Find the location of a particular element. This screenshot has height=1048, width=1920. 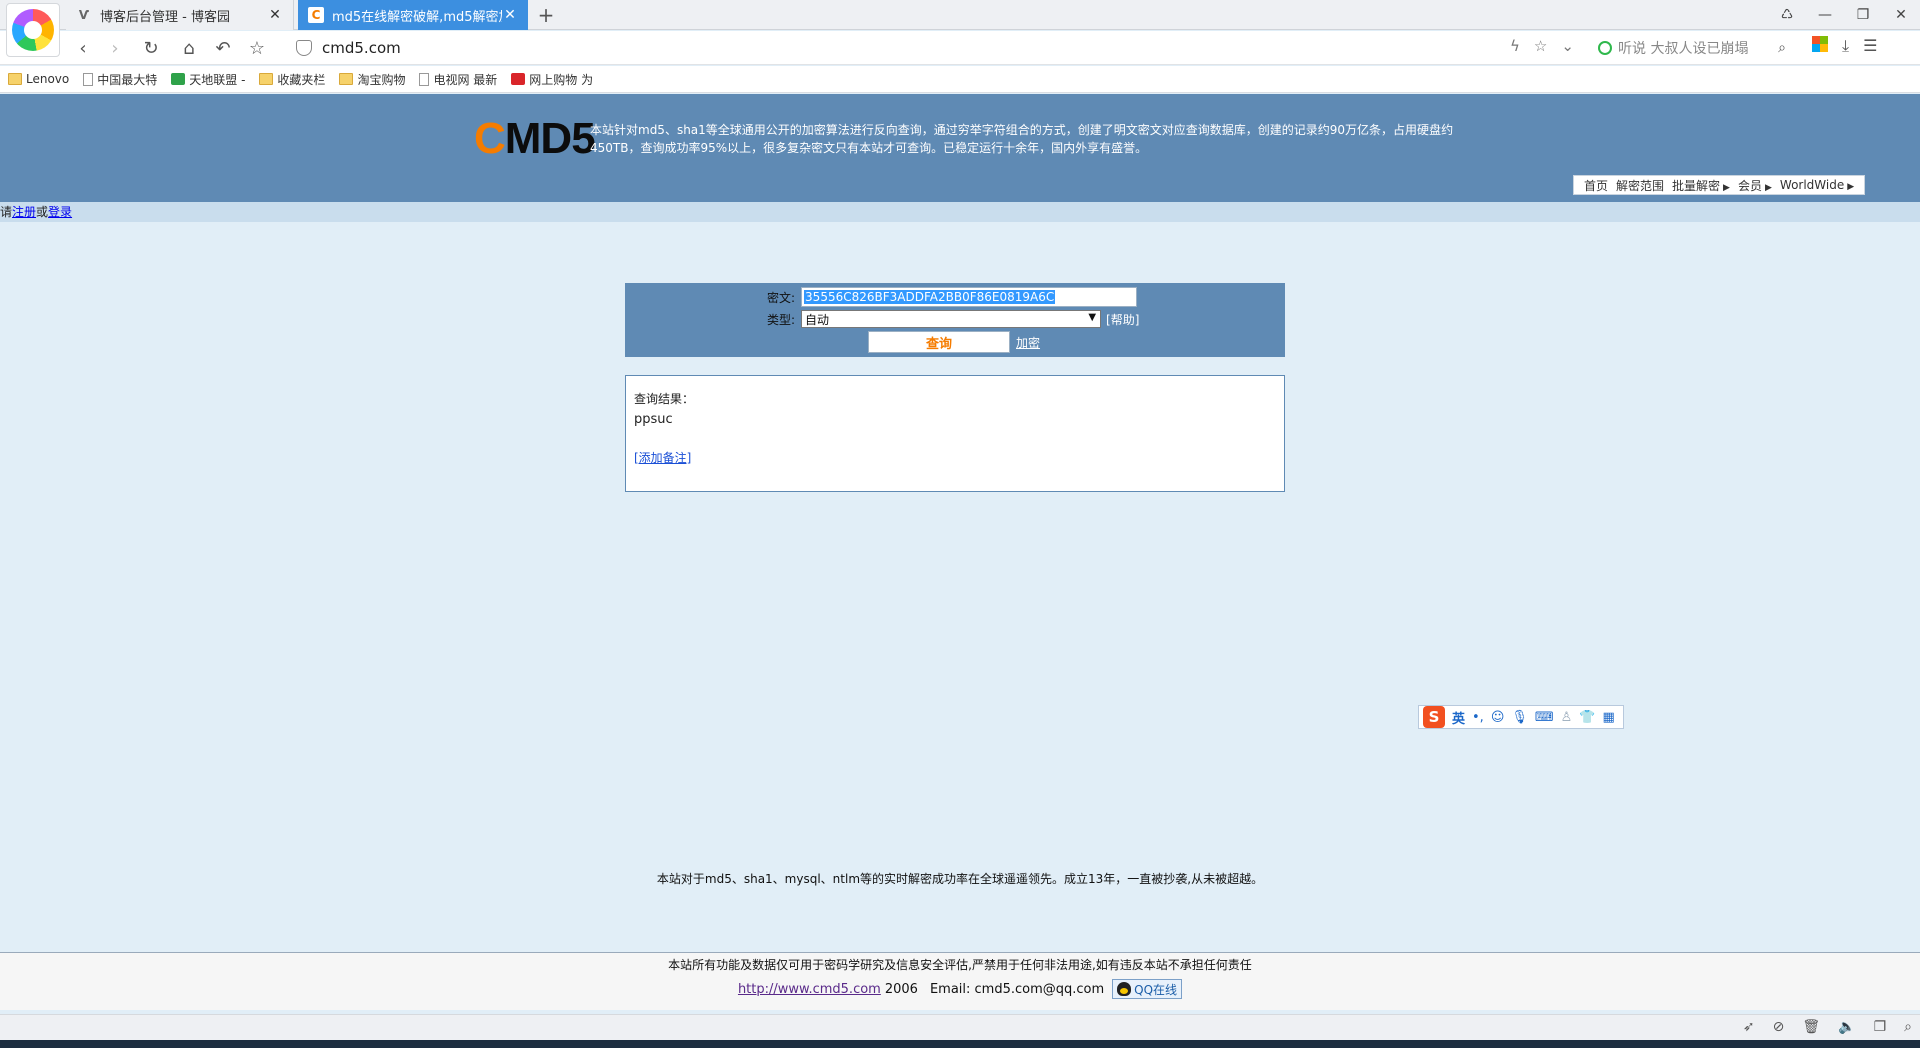

site-logo: CMD5 is located at coordinates (535, 139).